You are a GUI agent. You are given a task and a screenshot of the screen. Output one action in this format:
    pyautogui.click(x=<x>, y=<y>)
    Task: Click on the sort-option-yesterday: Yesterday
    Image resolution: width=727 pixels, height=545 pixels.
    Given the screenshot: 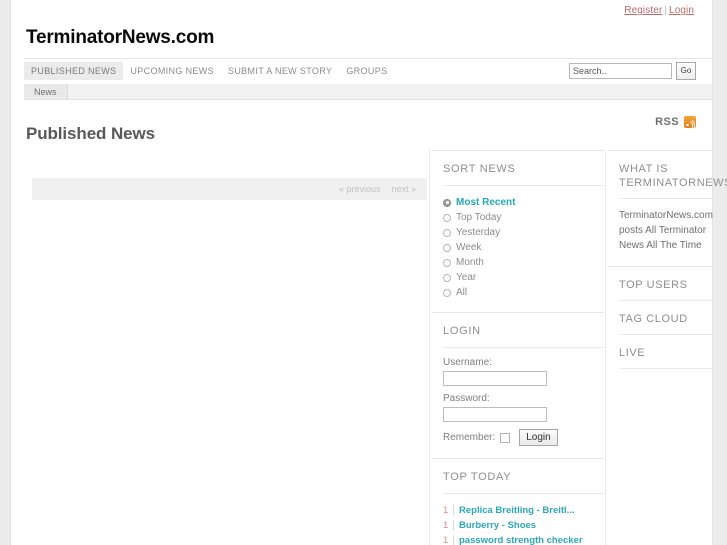 What is the action you would take?
    pyautogui.click(x=523, y=232)
    